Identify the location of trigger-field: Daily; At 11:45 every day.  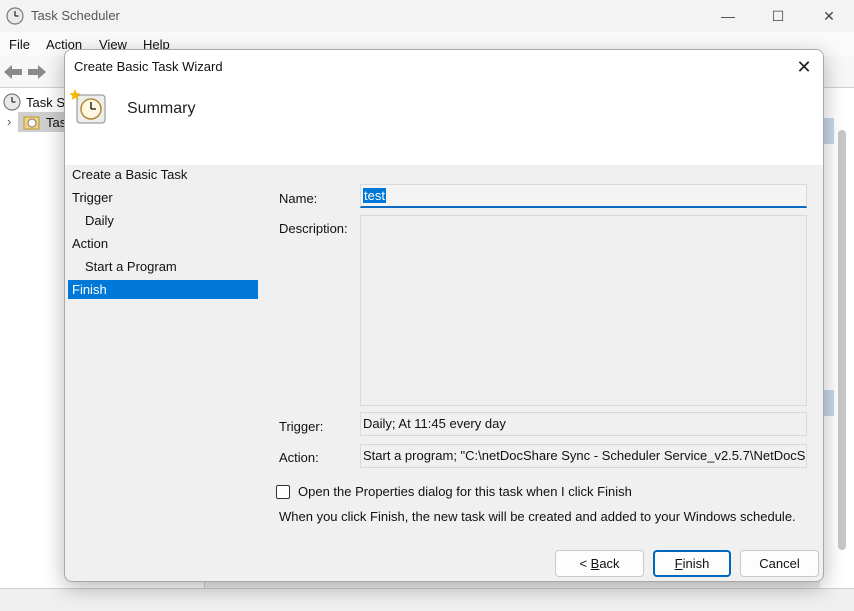
(583, 424).